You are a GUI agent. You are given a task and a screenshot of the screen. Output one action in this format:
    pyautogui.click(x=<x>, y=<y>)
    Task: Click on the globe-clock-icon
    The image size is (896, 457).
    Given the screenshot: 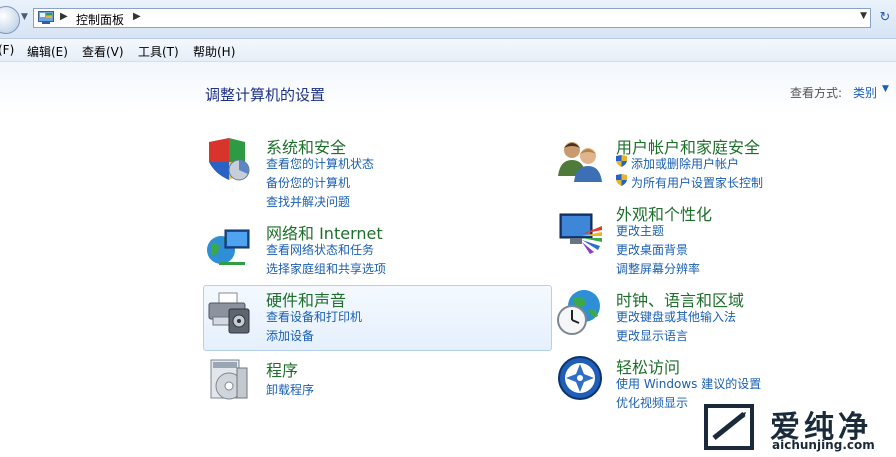 What is the action you would take?
    pyautogui.click(x=580, y=312)
    